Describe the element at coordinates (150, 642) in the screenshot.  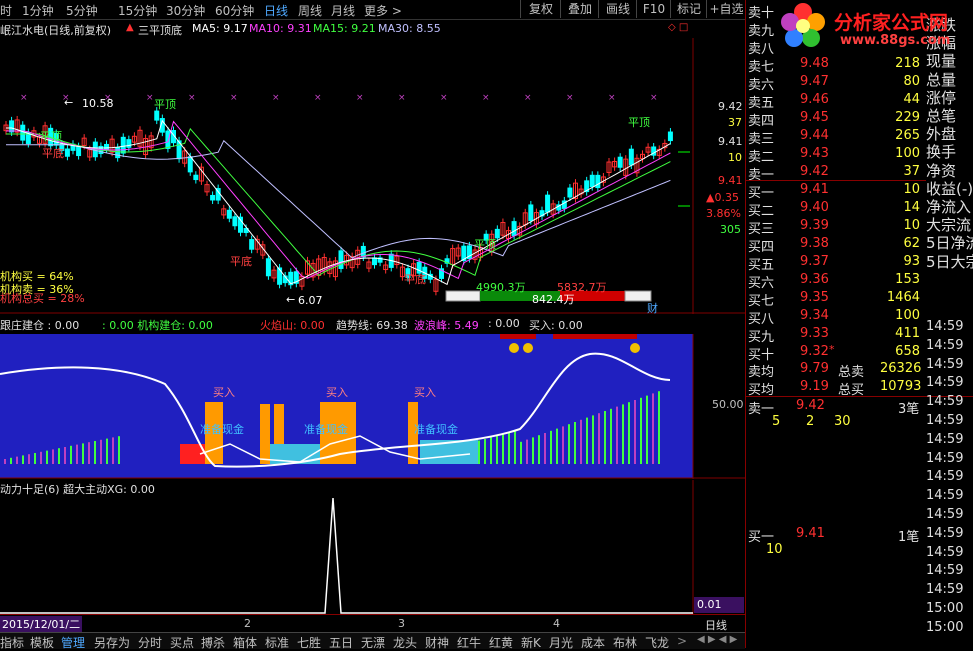
I see `tab-timeshare: 分时` at that location.